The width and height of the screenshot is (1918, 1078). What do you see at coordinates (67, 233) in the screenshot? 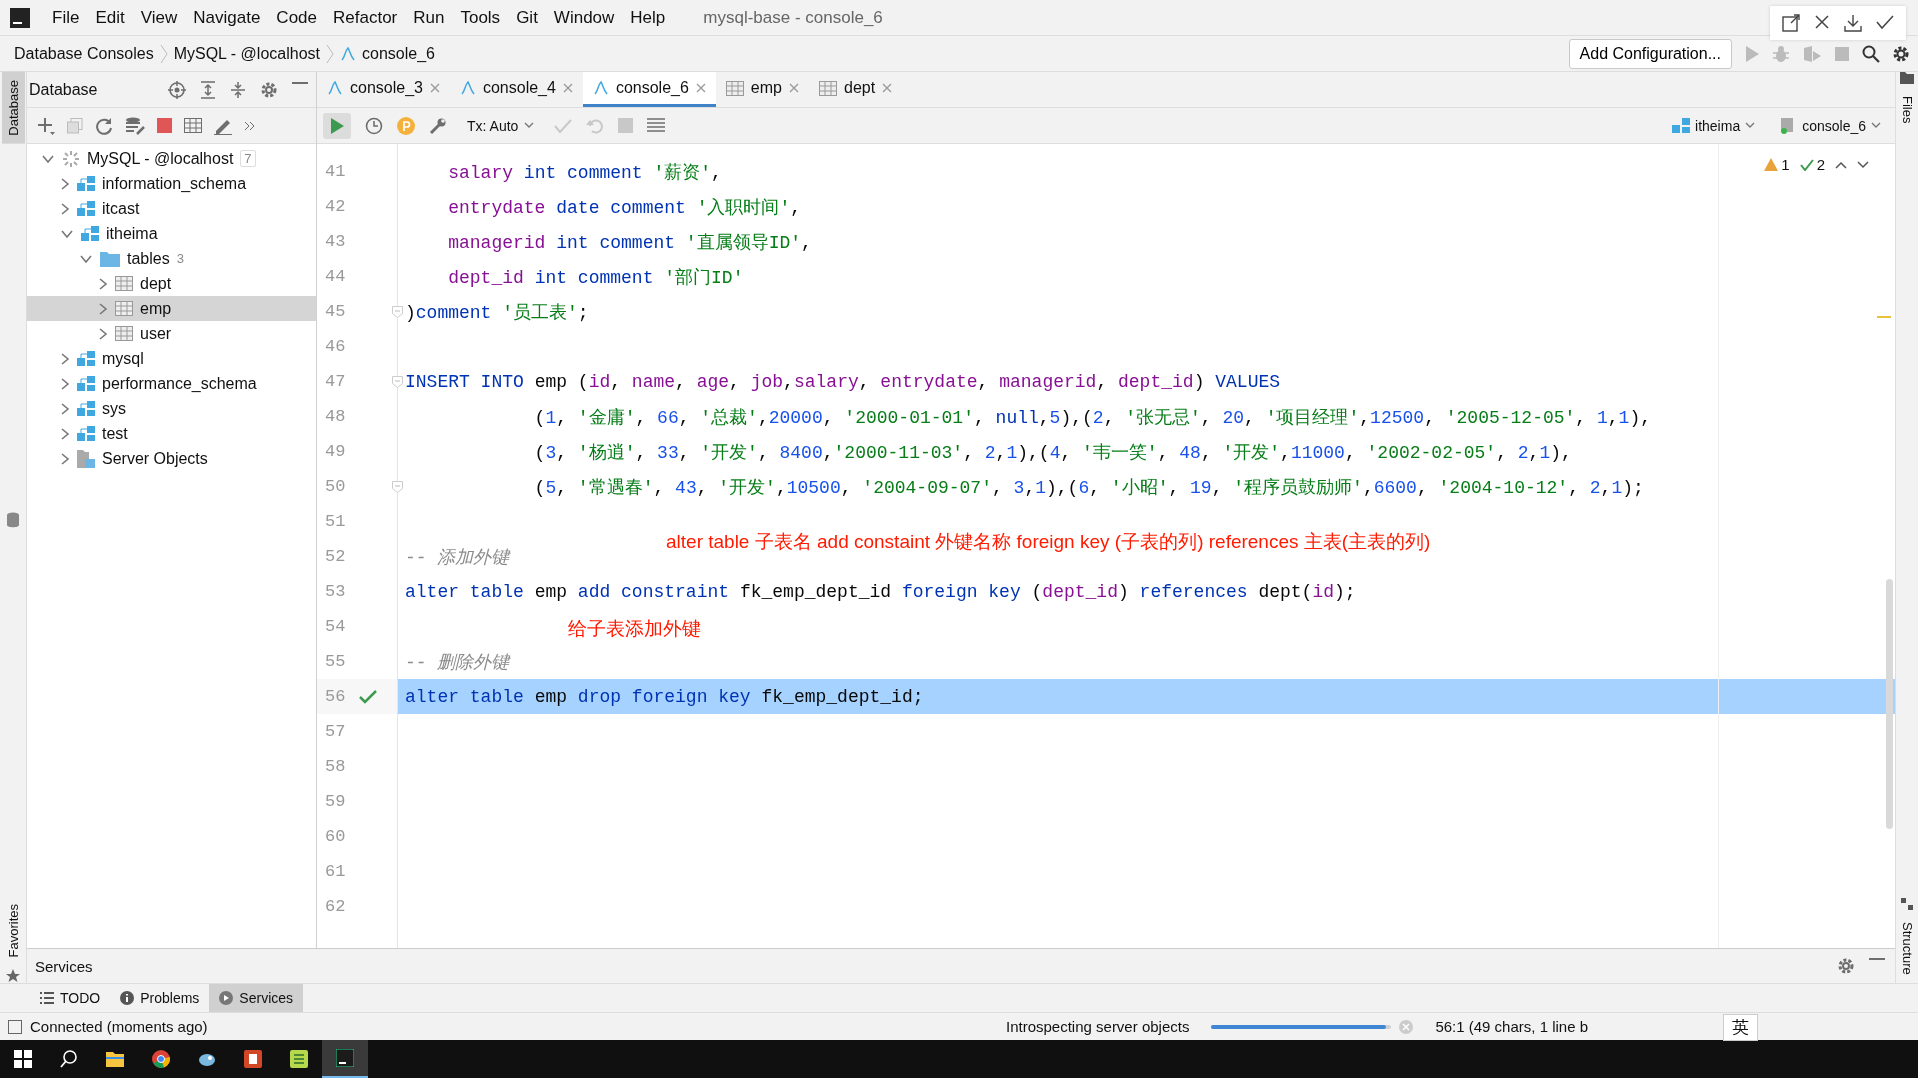
I see `chevron-down-icon` at bounding box center [67, 233].